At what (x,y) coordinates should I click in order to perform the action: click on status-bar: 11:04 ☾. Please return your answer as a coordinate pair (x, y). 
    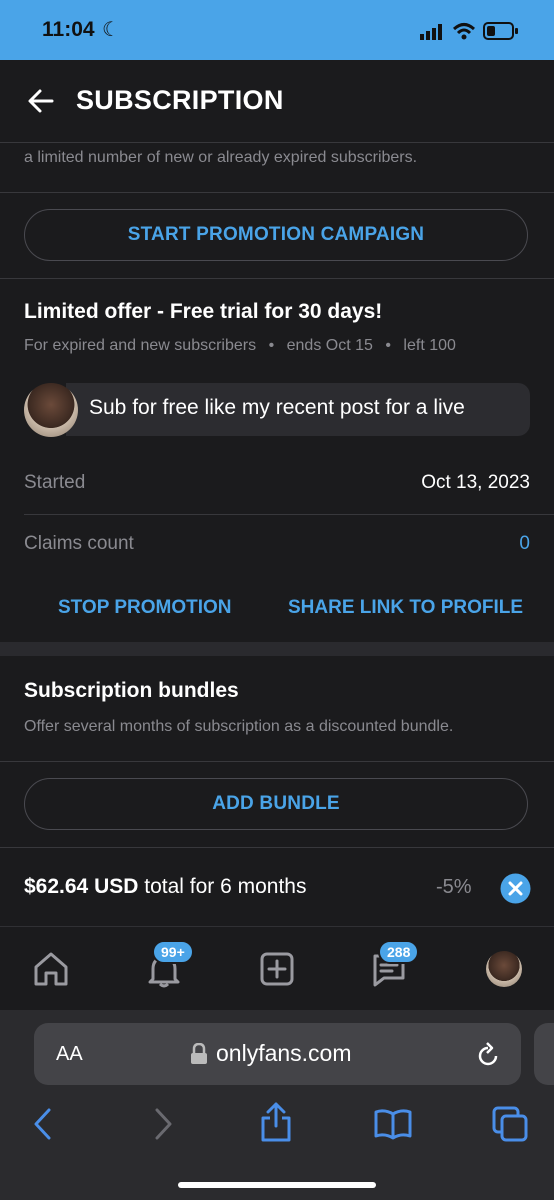
    Looking at the image, I should click on (277, 30).